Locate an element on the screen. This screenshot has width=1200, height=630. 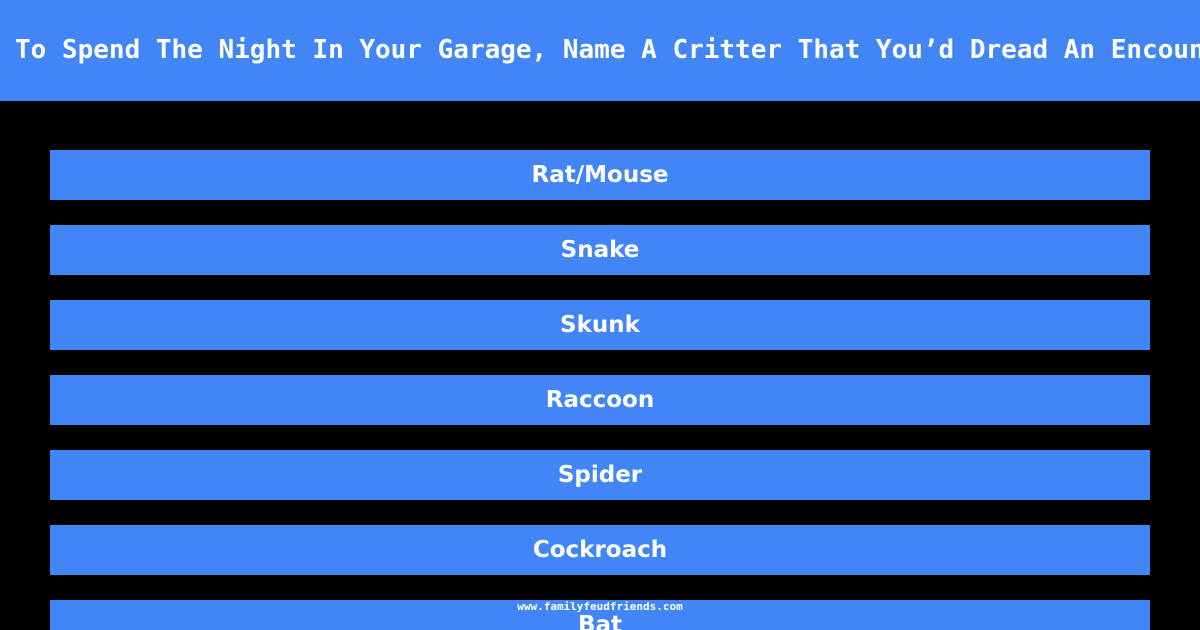
answer-row: Spider is located at coordinates (600, 475).